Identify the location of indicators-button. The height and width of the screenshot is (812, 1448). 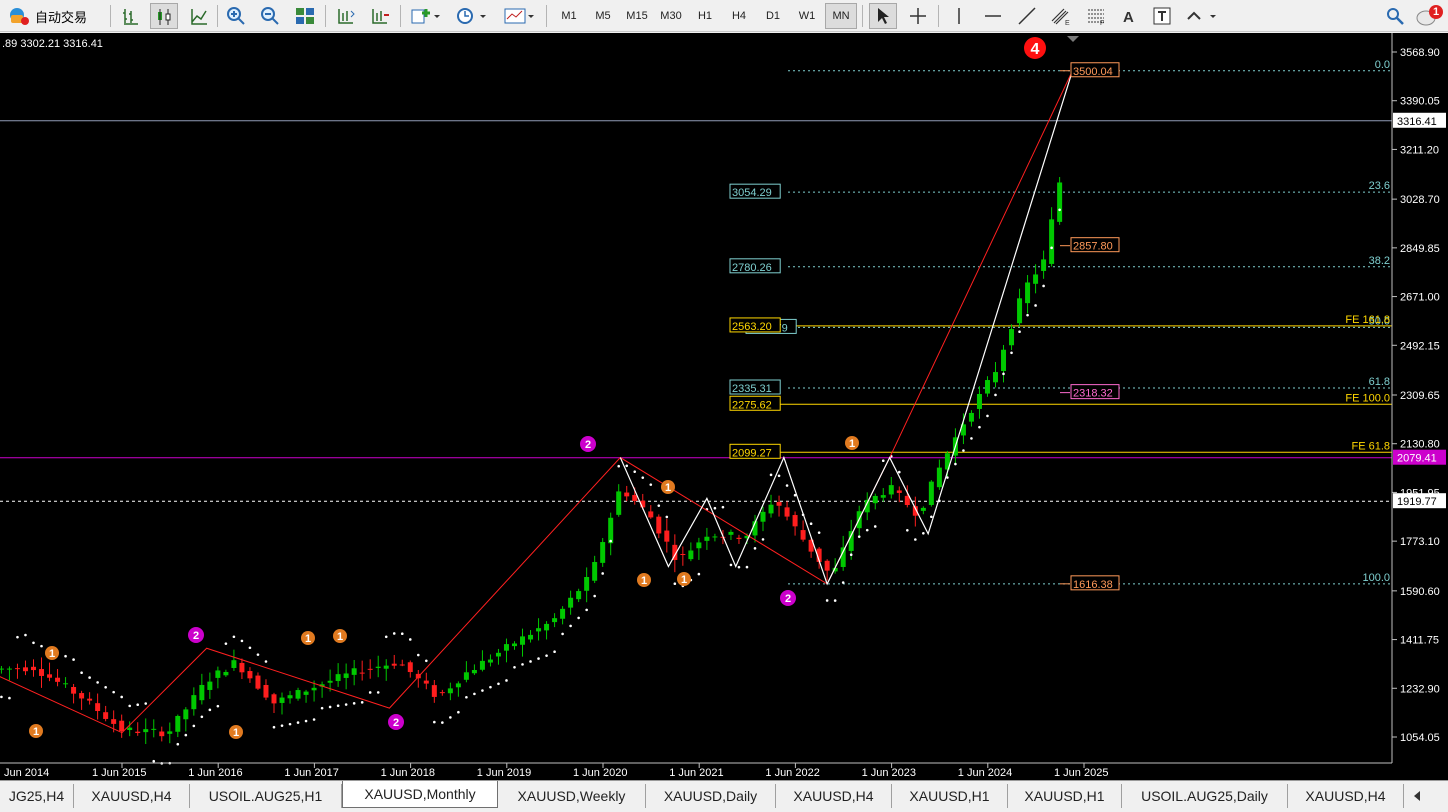
(425, 16).